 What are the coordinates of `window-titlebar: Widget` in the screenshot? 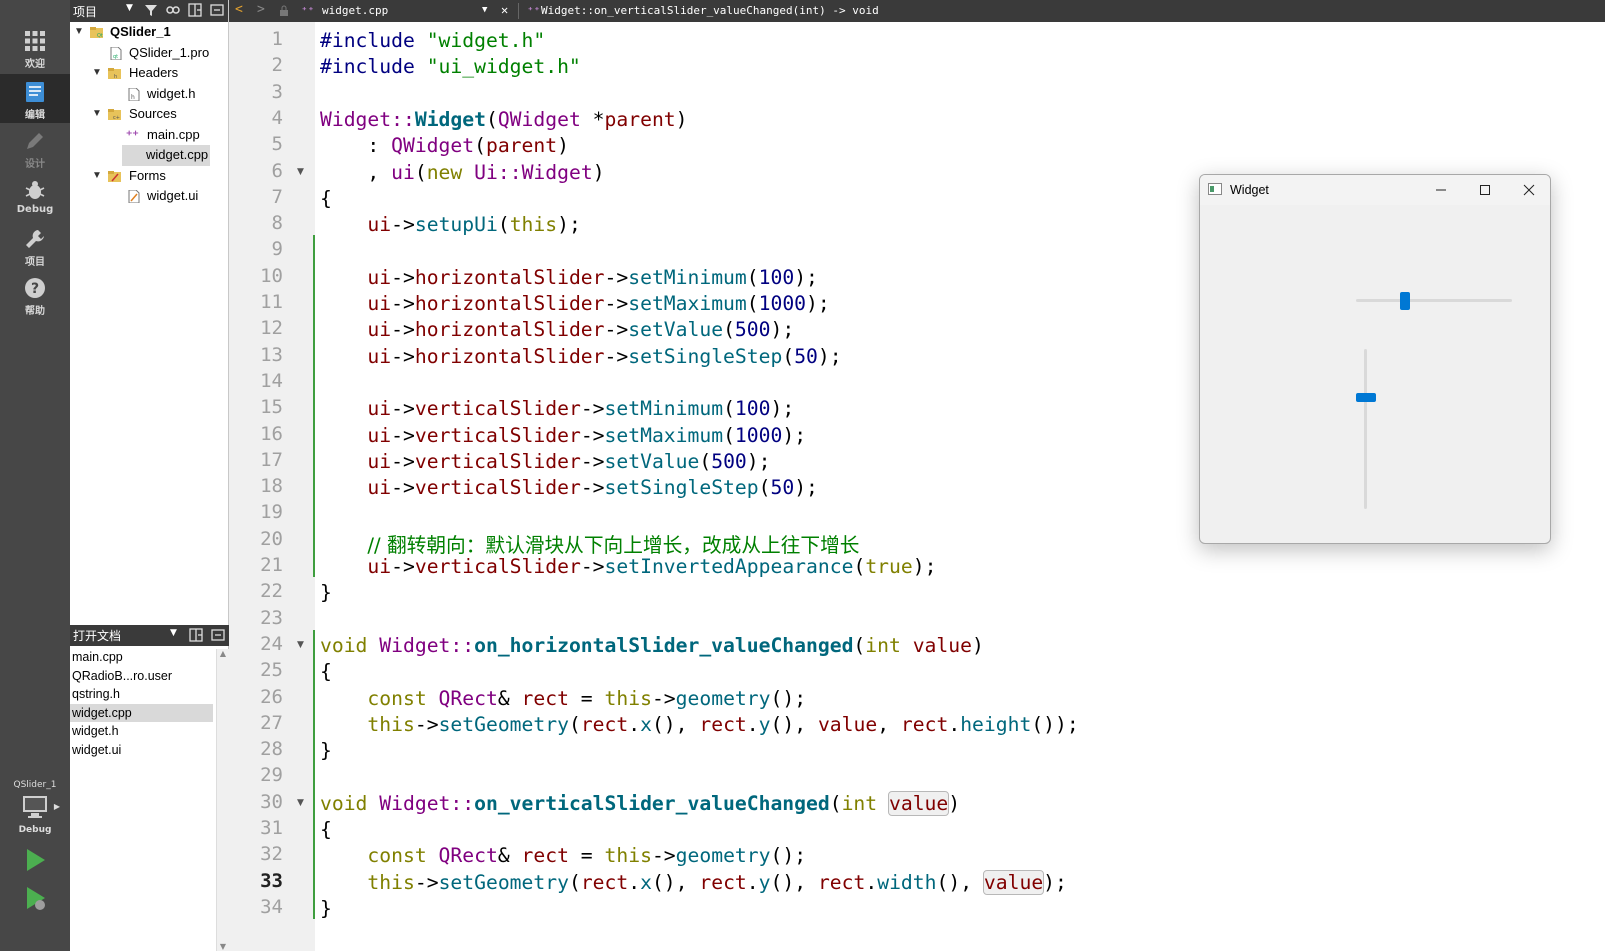 It's located at (1375, 190).